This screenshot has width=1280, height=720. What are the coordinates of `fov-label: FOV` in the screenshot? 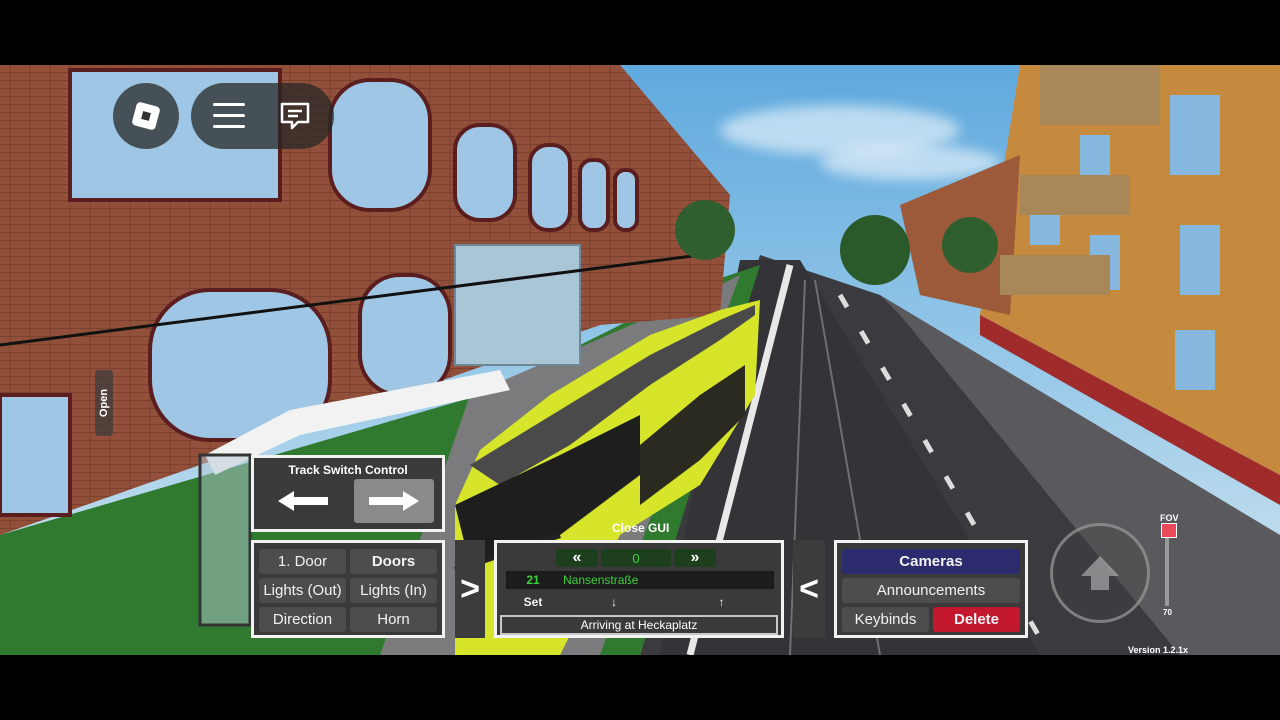 It's located at (1169, 518).